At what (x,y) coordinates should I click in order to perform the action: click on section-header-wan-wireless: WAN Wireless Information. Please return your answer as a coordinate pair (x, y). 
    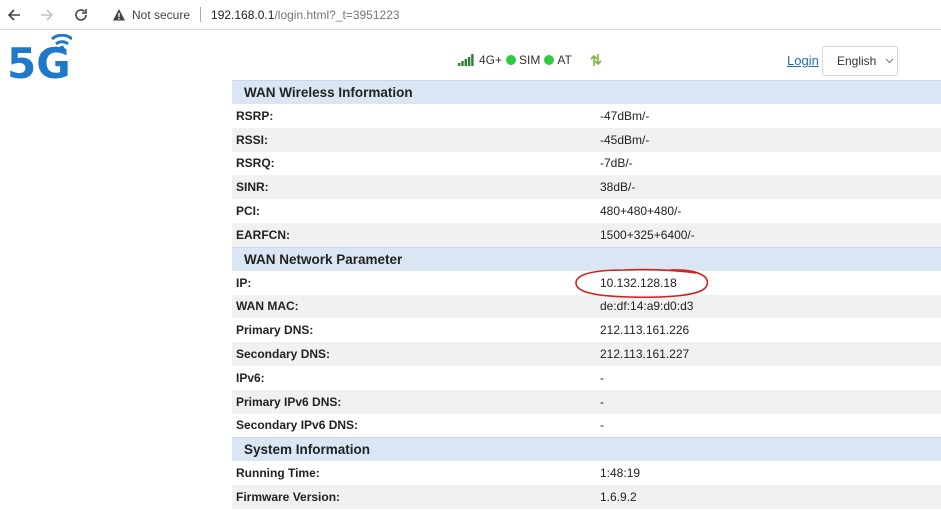
    Looking at the image, I should click on (586, 92).